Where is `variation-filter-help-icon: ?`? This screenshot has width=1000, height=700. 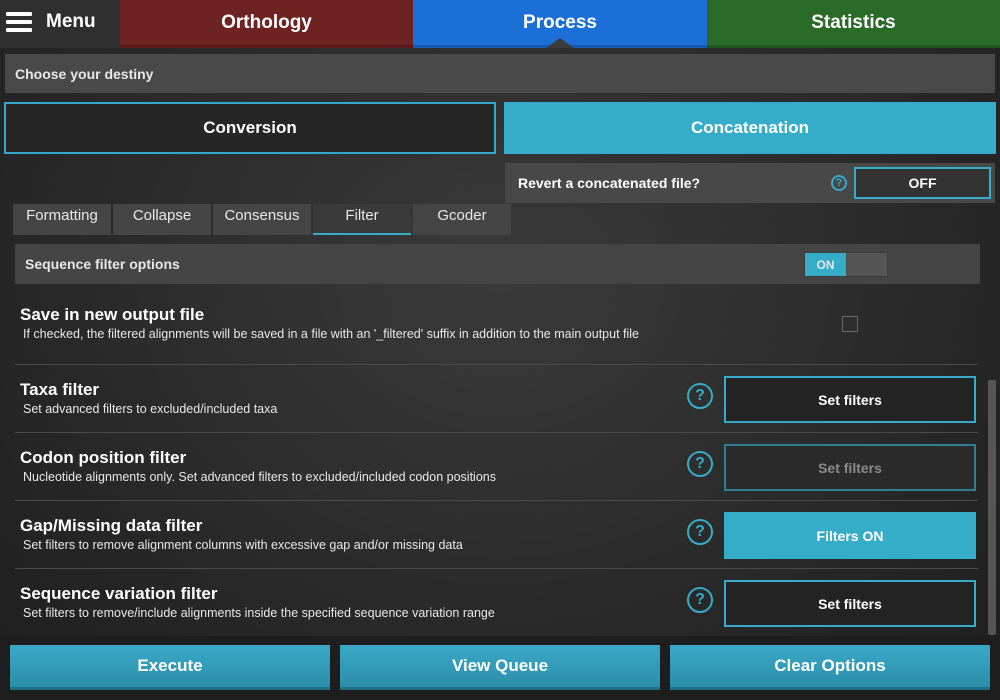
variation-filter-help-icon: ? is located at coordinates (700, 600).